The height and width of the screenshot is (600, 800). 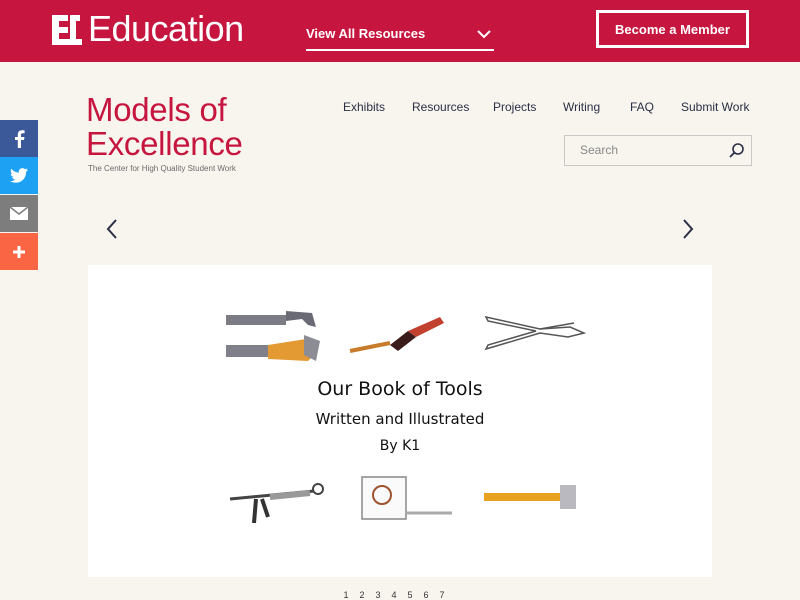 What do you see at coordinates (166, 29) in the screenshot?
I see `brand-name: Education` at bounding box center [166, 29].